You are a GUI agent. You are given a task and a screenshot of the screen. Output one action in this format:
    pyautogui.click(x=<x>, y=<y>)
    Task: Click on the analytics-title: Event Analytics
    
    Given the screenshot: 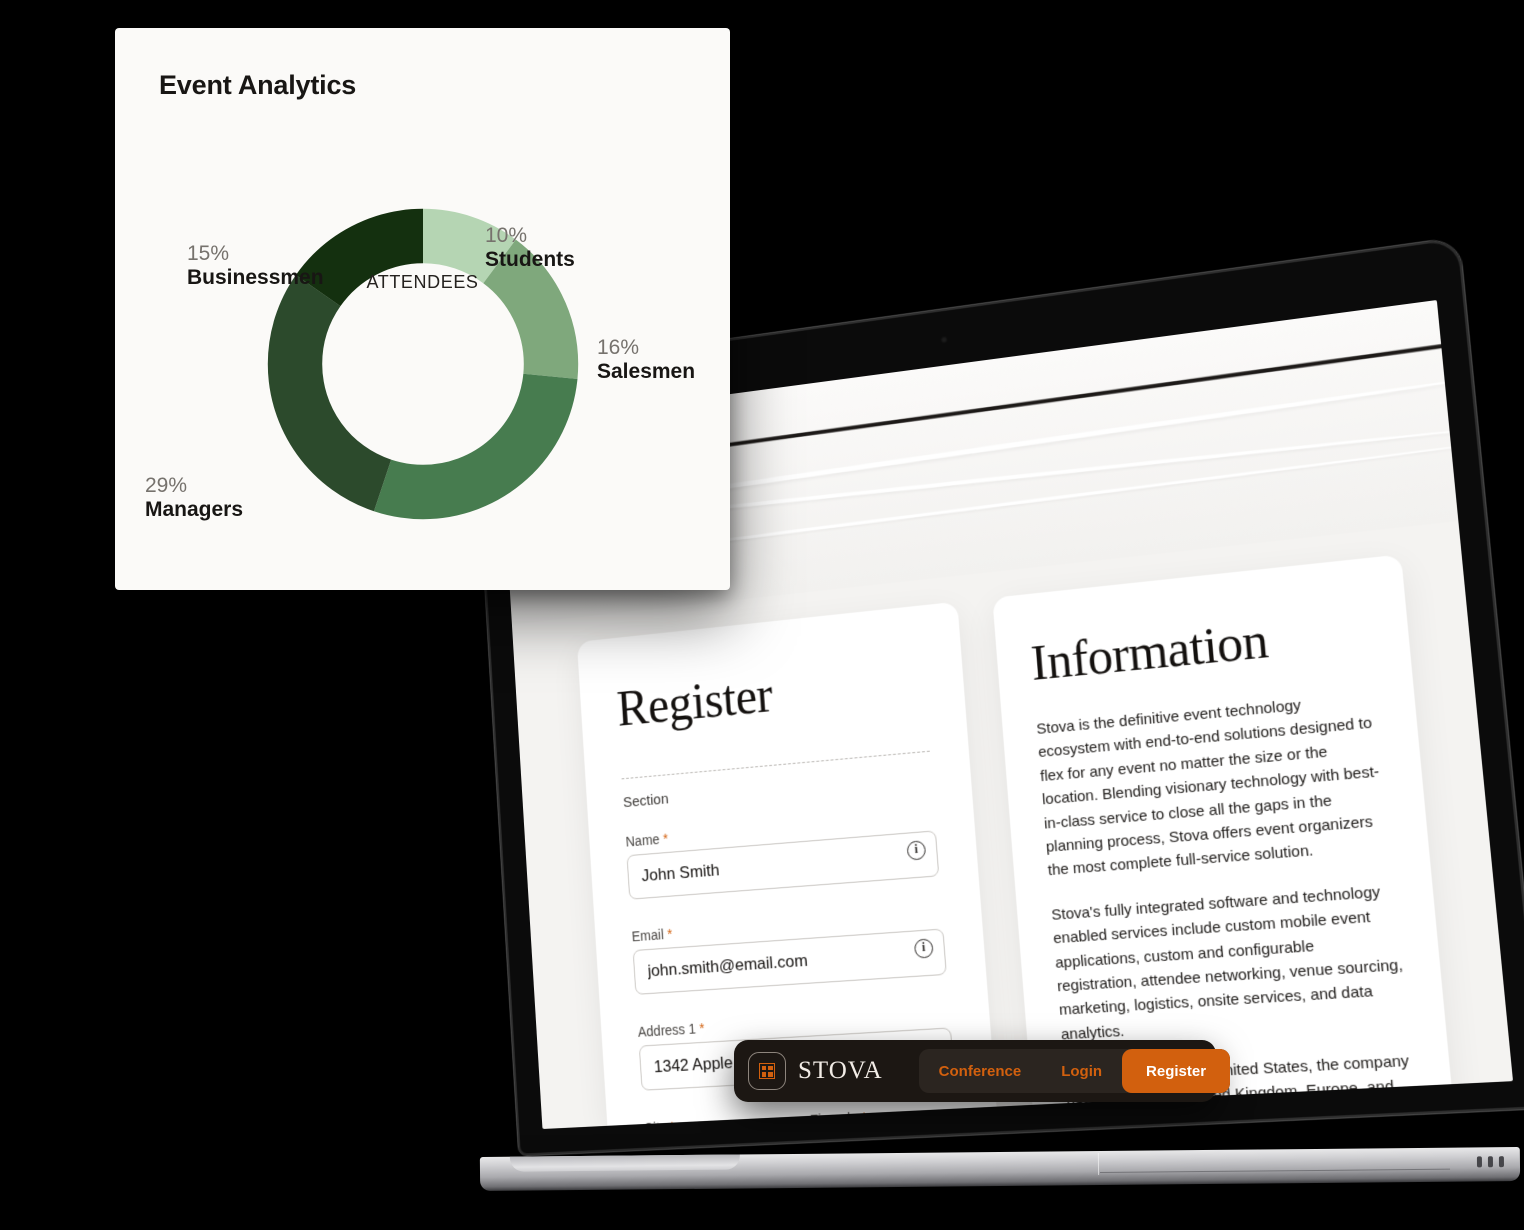 What is the action you would take?
    pyautogui.click(x=258, y=85)
    